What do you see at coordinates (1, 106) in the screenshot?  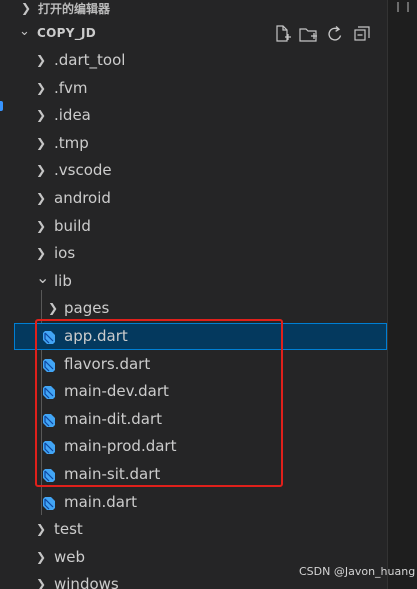 I see `activity-indicator` at bounding box center [1, 106].